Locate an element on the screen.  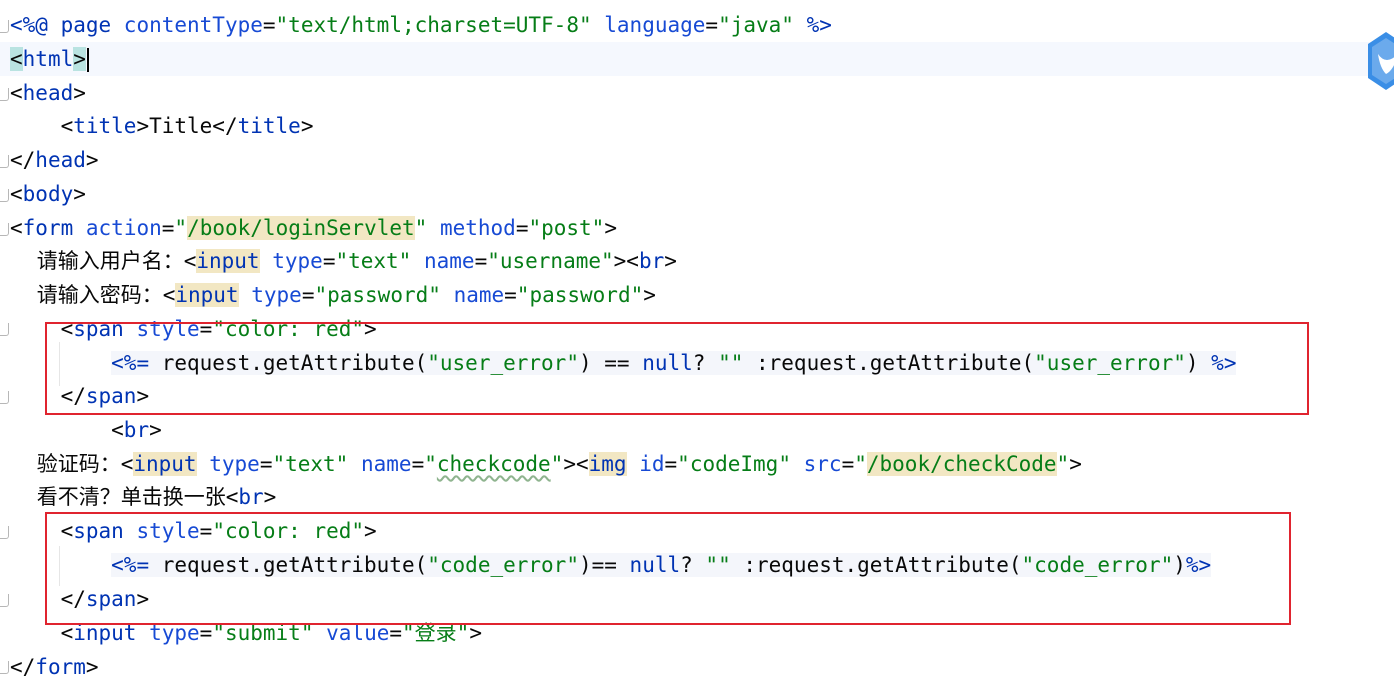
annotation-box-user-error is located at coordinates (677, 368).